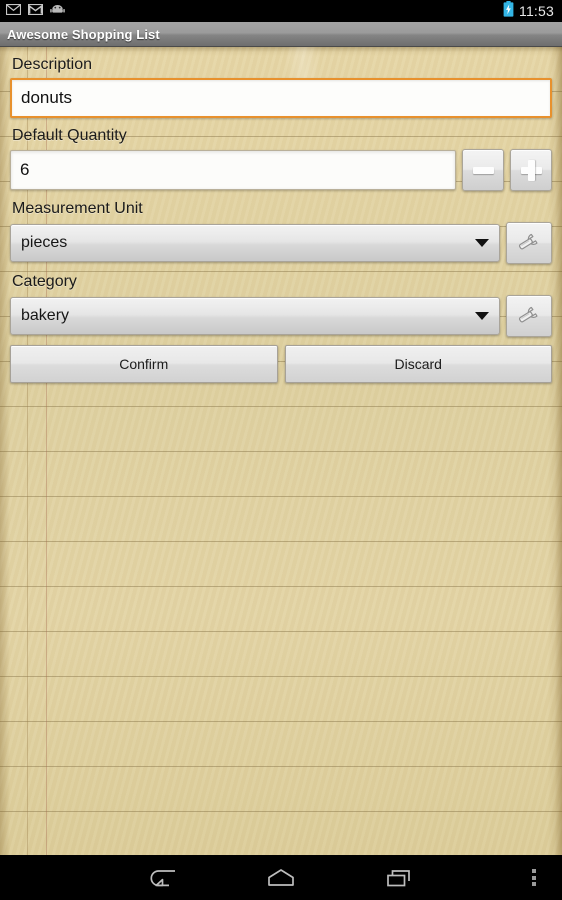  Describe the element at coordinates (418, 364) in the screenshot. I see `discard-button: Discard` at that location.